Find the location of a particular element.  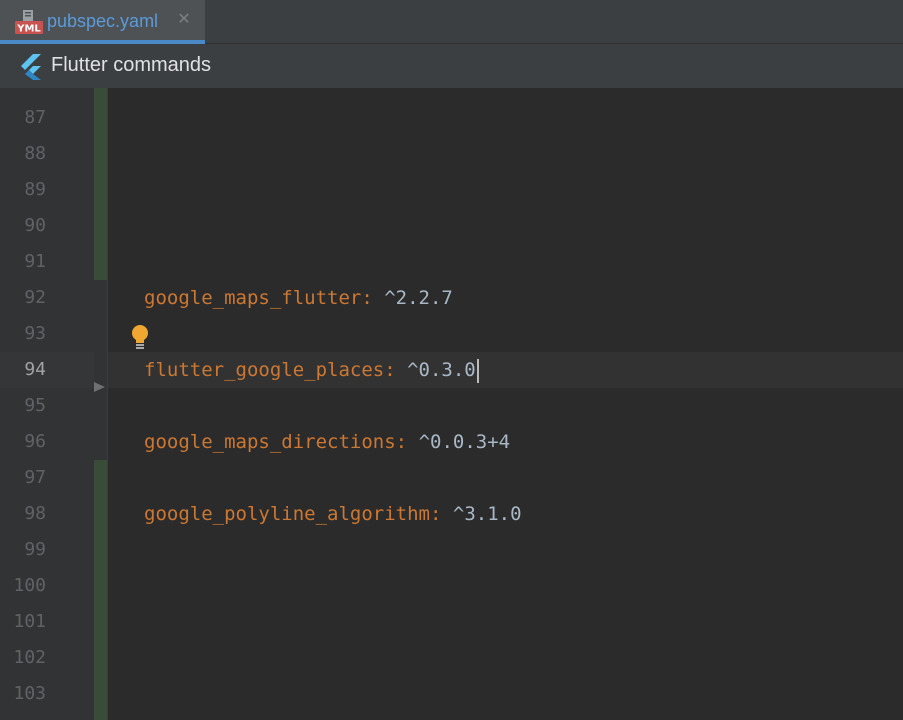

line-number-active: 94 is located at coordinates (35, 369).